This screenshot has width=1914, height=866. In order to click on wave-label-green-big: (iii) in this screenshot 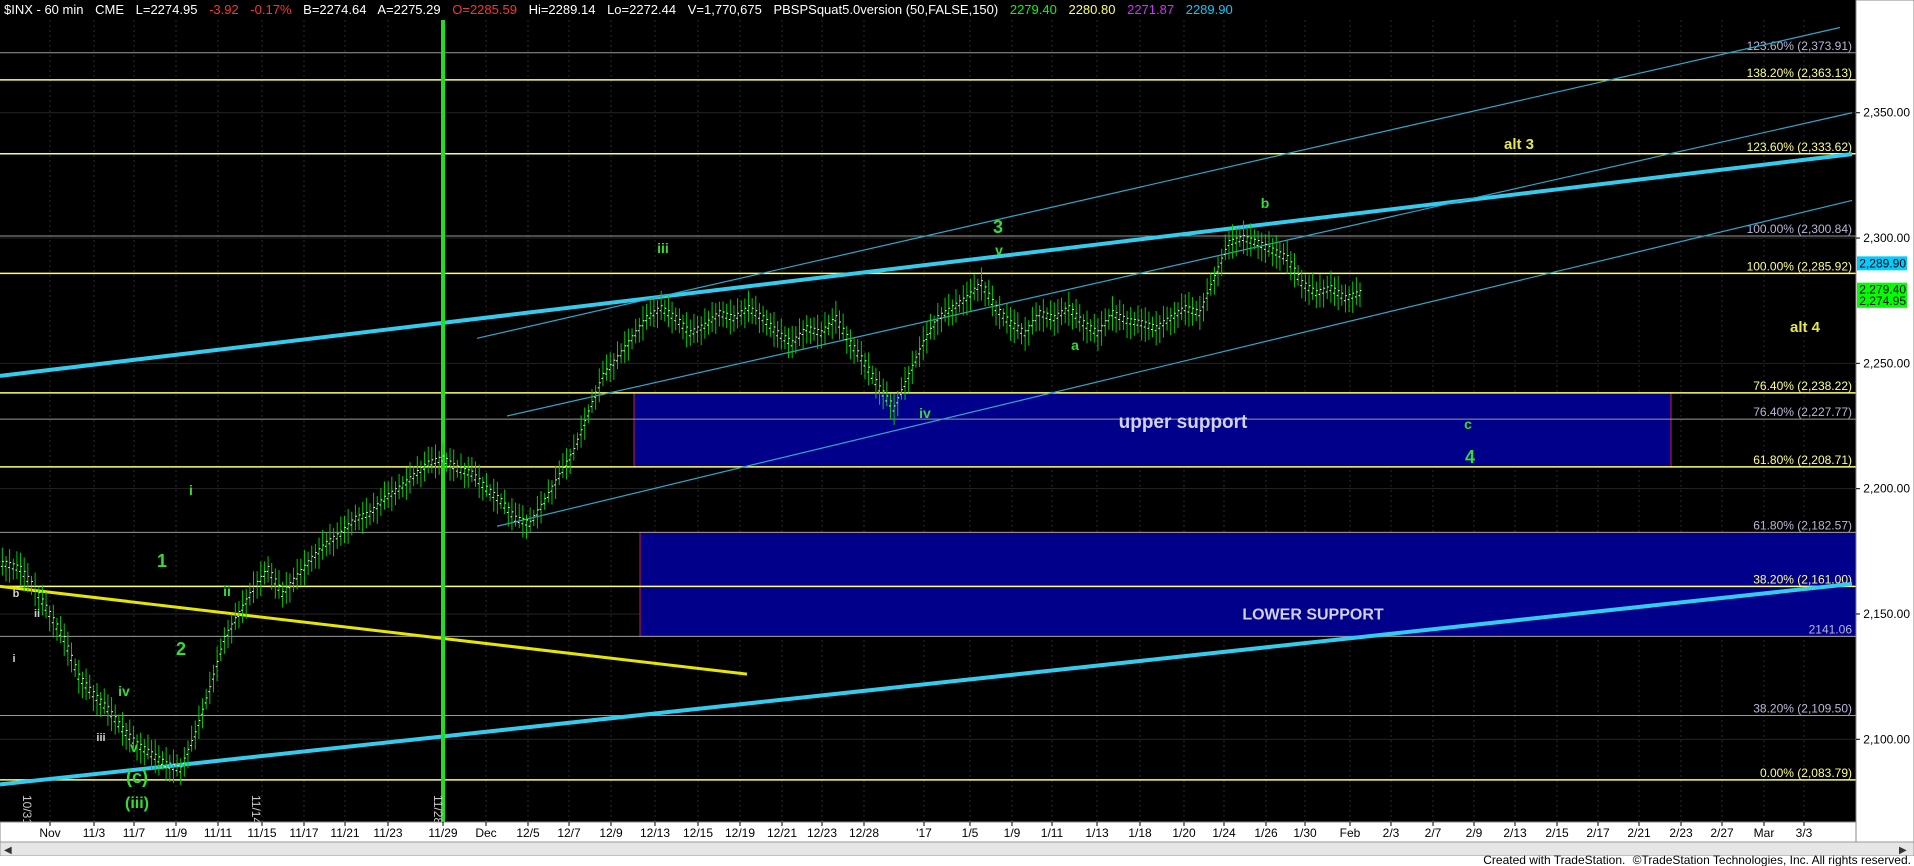, I will do `click(137, 803)`.